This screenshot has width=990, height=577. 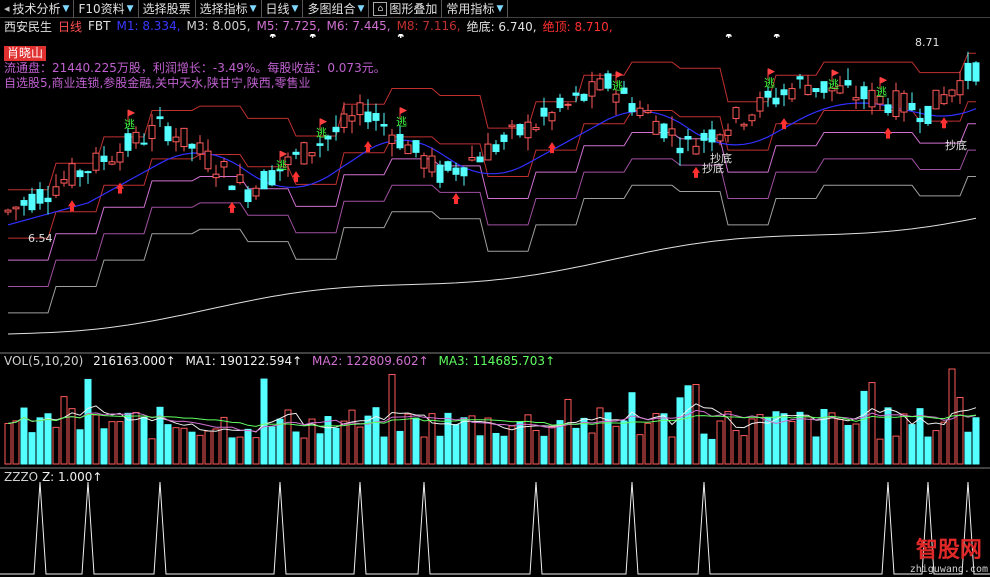 What do you see at coordinates (784, 124) in the screenshot?
I see `buy-arrow-icon` at bounding box center [784, 124].